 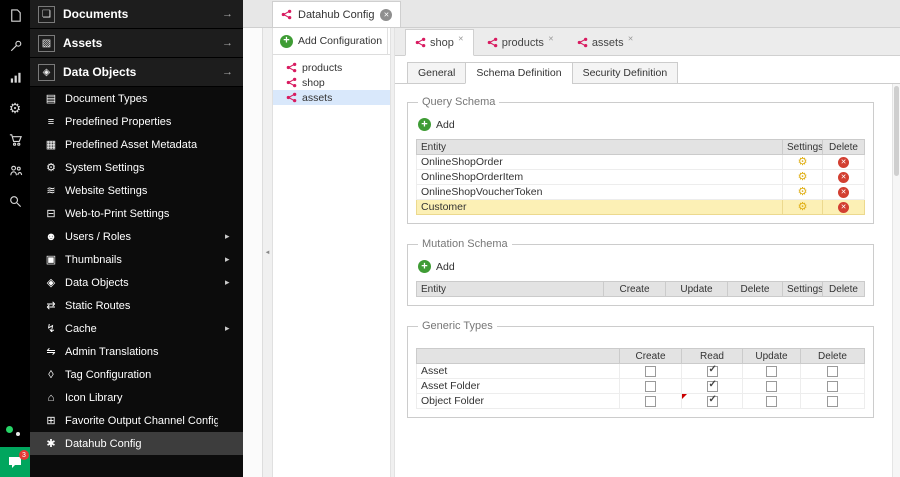 What do you see at coordinates (625, 73) in the screenshot?
I see `tab-security-definition: Security Definition` at bounding box center [625, 73].